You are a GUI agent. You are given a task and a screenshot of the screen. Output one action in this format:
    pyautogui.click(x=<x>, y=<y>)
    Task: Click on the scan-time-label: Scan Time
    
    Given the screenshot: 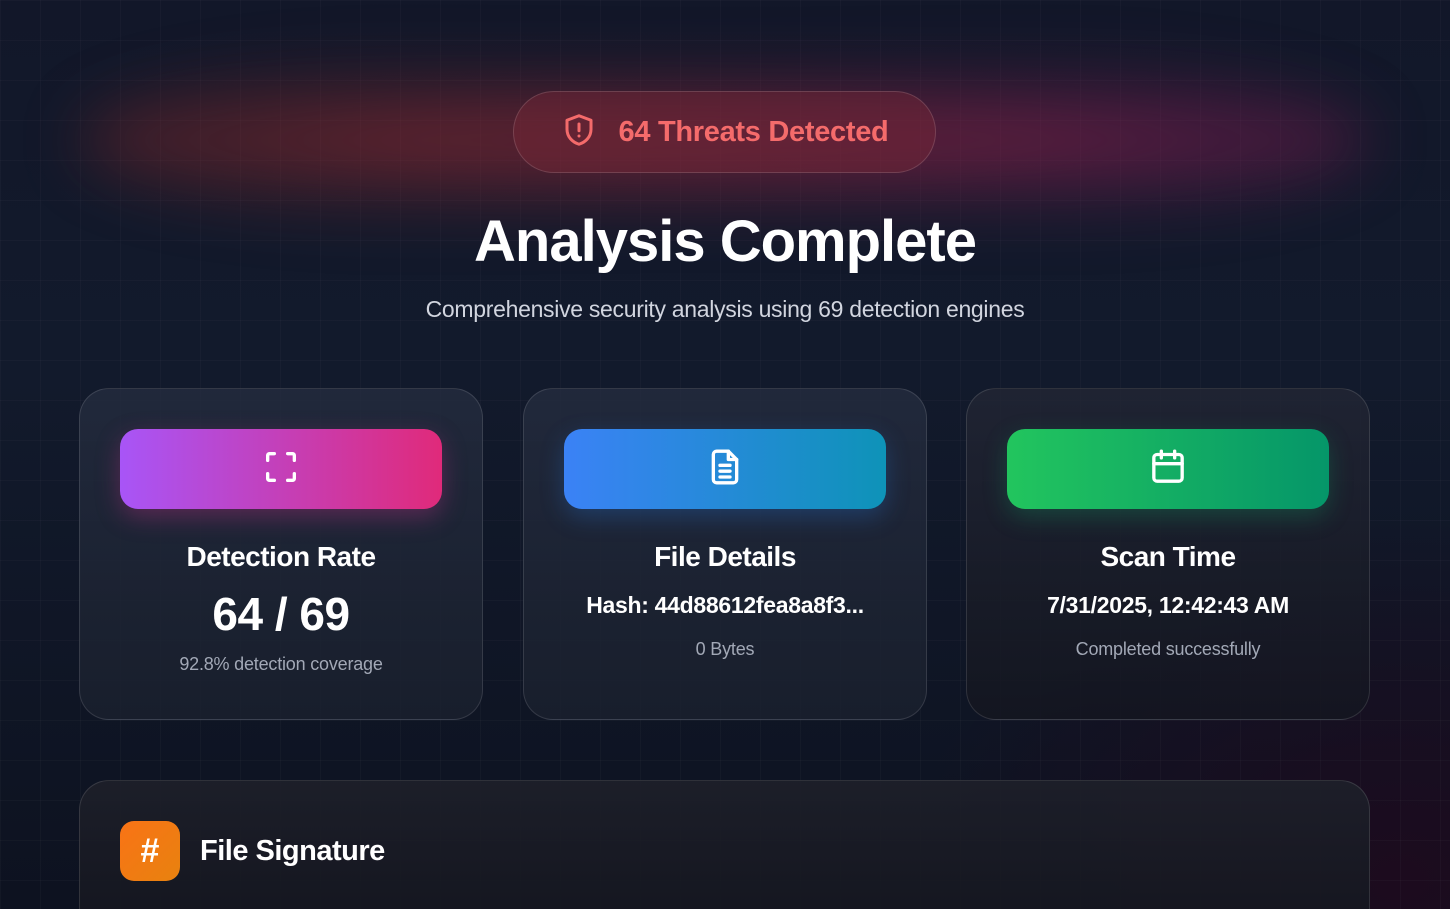 What is the action you would take?
    pyautogui.click(x=1168, y=556)
    